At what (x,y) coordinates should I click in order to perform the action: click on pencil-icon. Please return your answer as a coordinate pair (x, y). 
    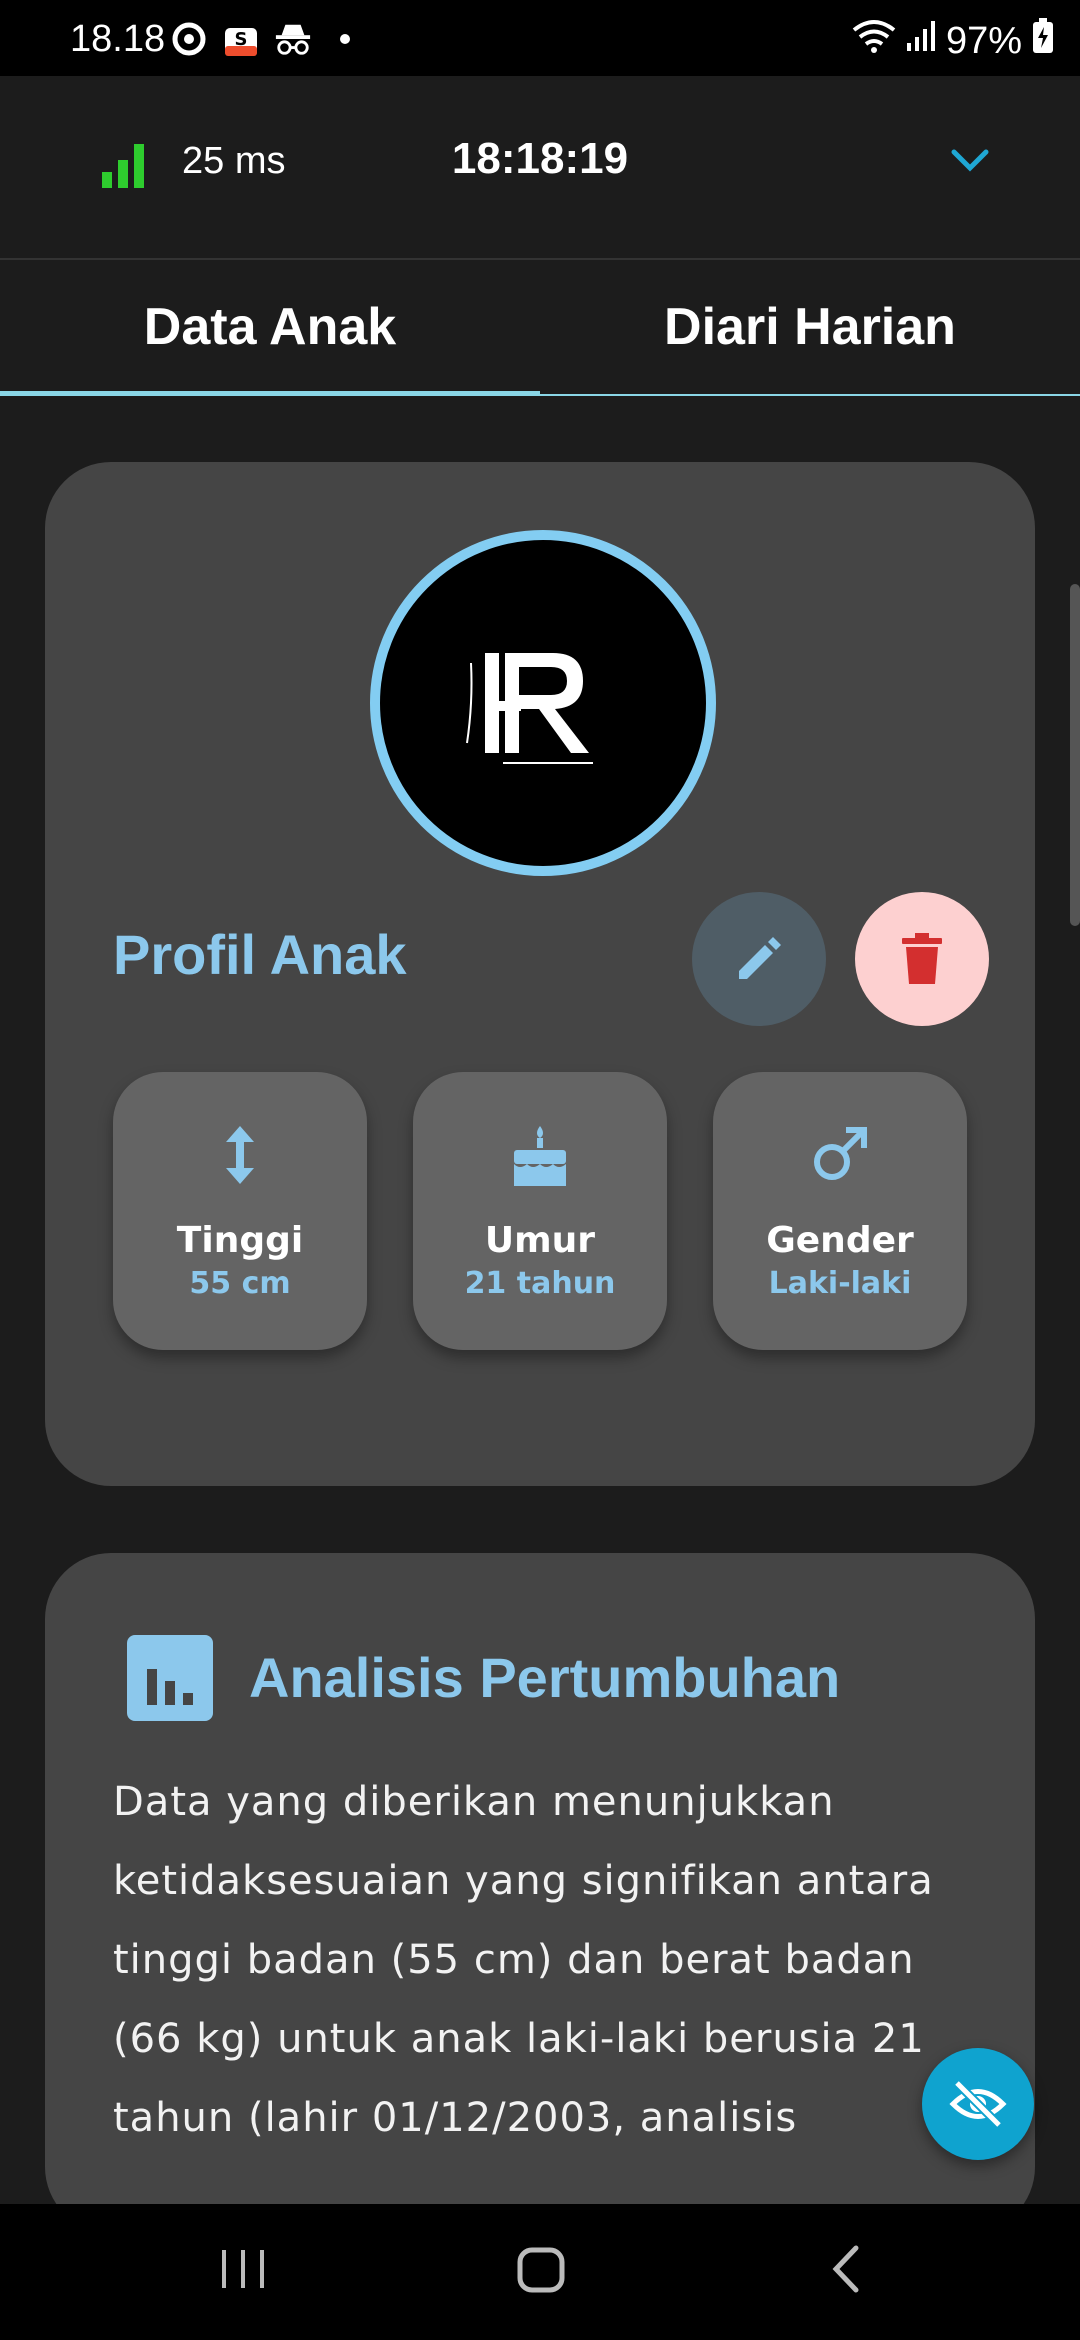
    Looking at the image, I should click on (760, 958).